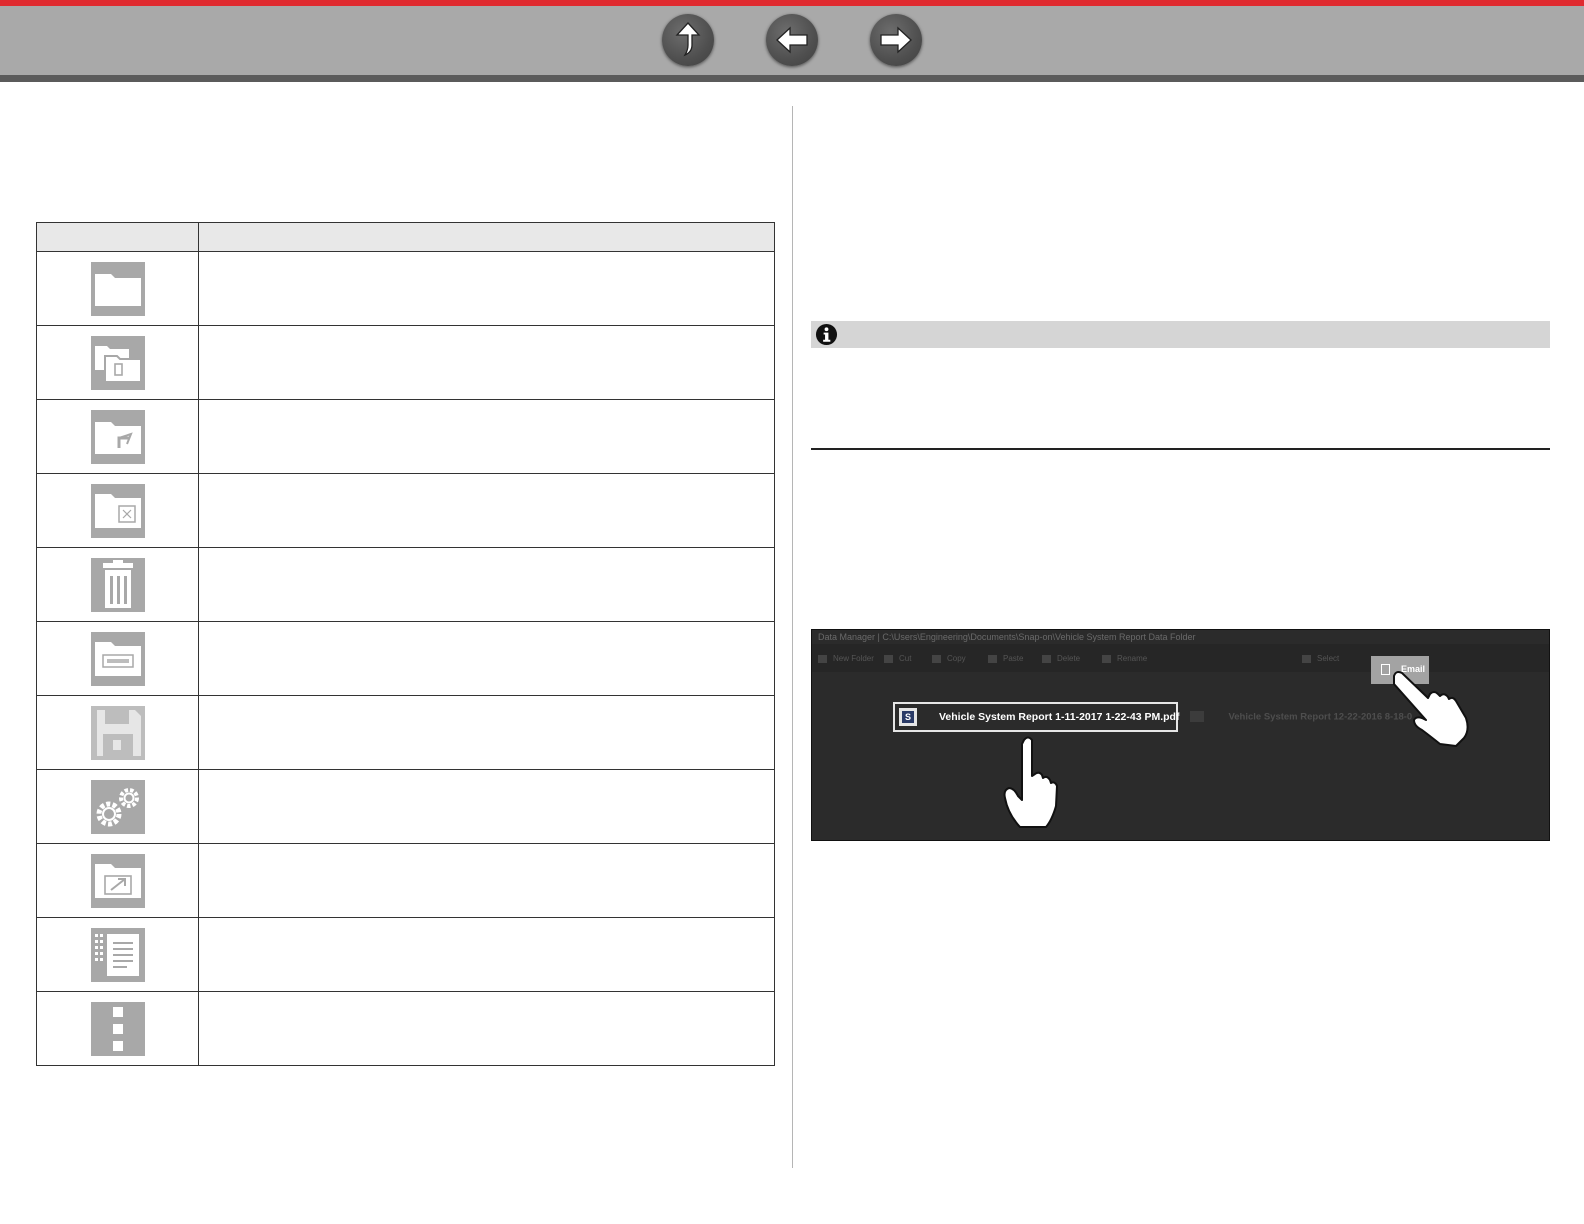 This screenshot has height=1224, width=1584. Describe the element at coordinates (1197, 717) in the screenshot. I see `file-icon` at that location.